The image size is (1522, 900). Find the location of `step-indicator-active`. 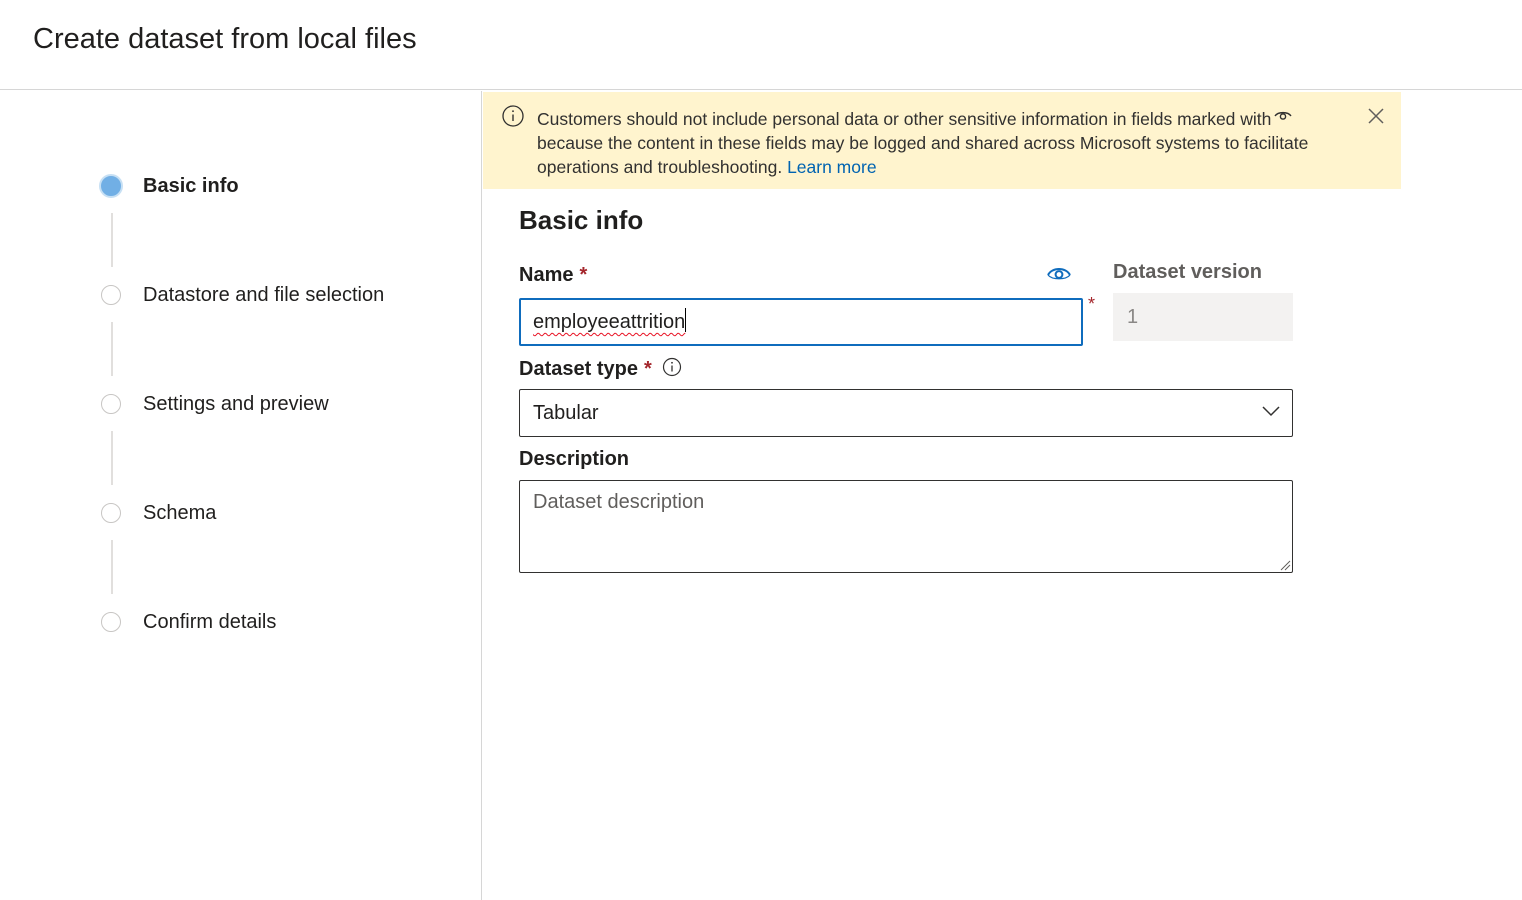

step-indicator-active is located at coordinates (111, 186).